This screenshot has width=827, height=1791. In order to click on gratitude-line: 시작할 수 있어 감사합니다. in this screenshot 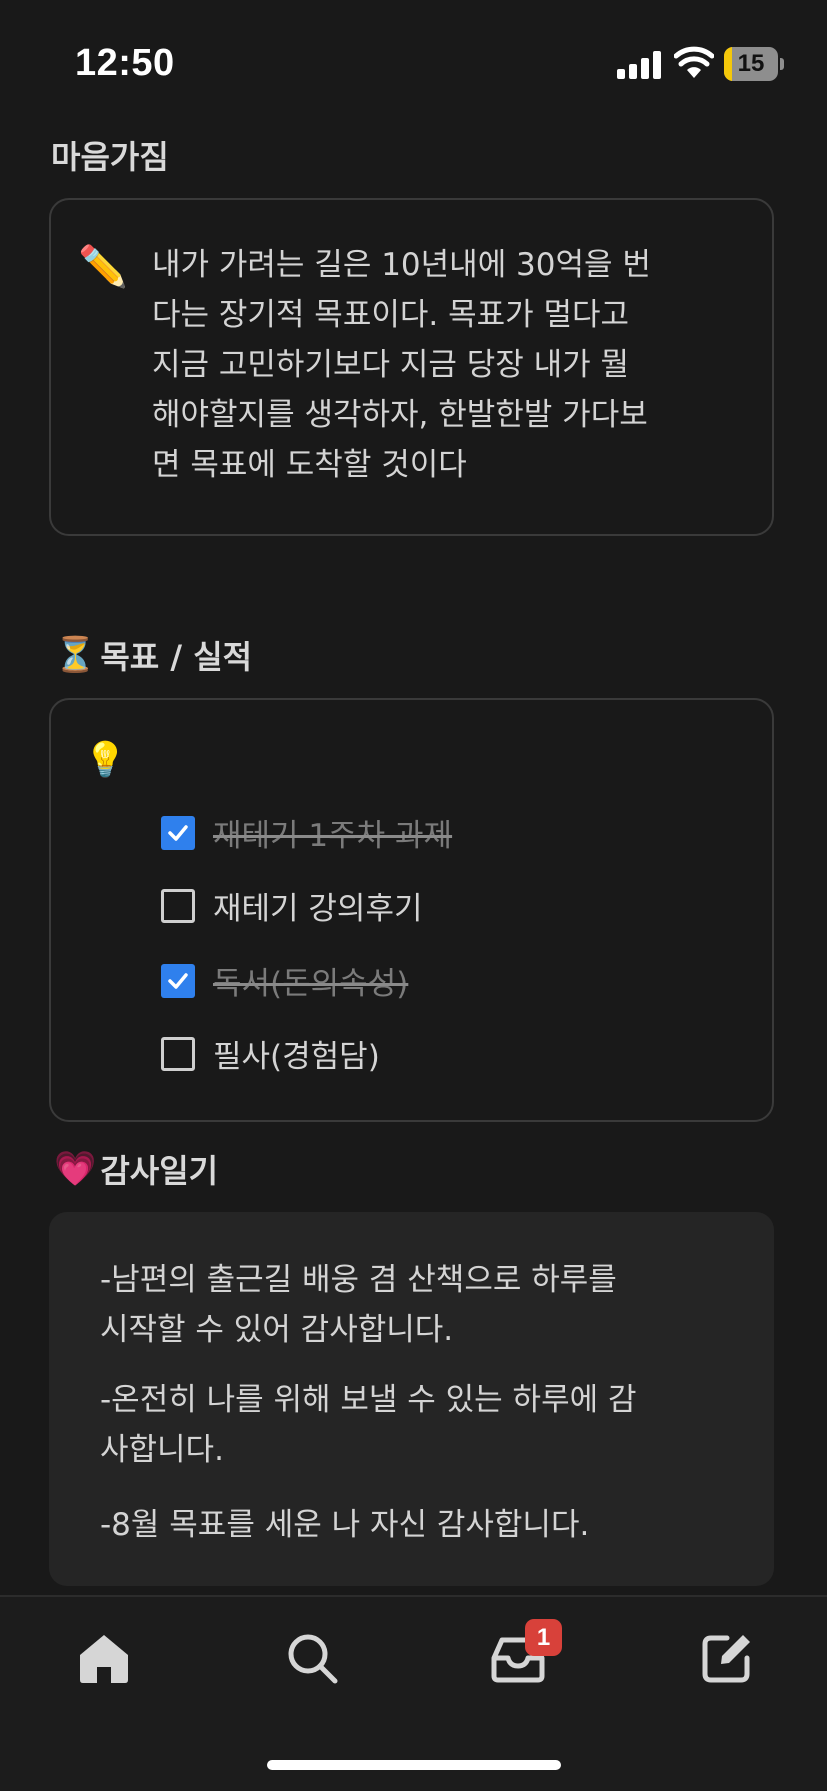, I will do `click(277, 1330)`.